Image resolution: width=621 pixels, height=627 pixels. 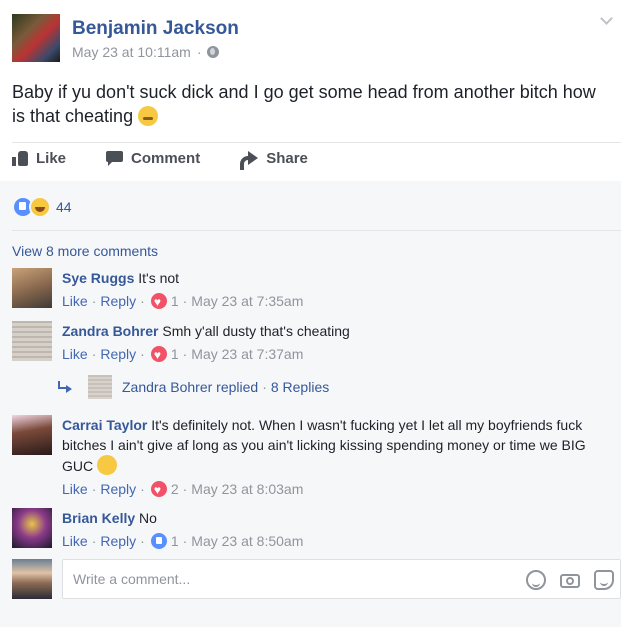 What do you see at coordinates (247, 541) in the screenshot?
I see `comment-timestamp: May 23 at 8:50am` at bounding box center [247, 541].